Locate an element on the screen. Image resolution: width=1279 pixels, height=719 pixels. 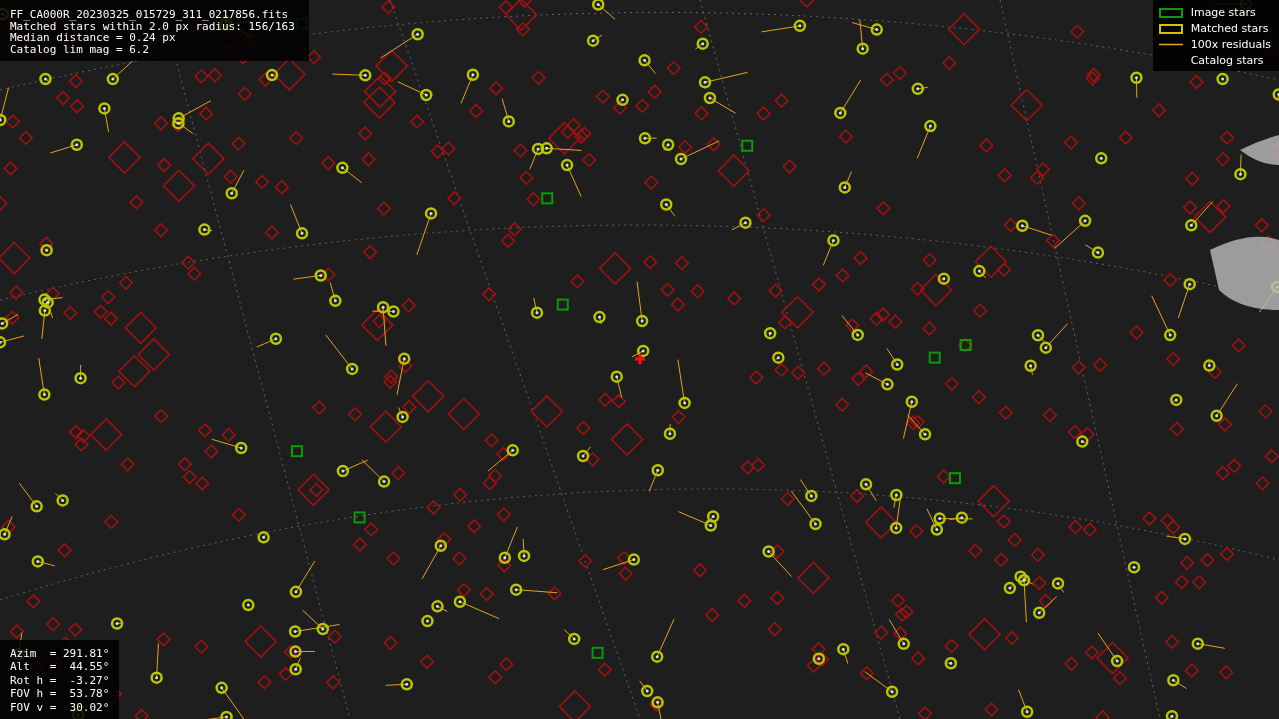
legend-label: 100x residuals is located at coordinates (1230, 44).